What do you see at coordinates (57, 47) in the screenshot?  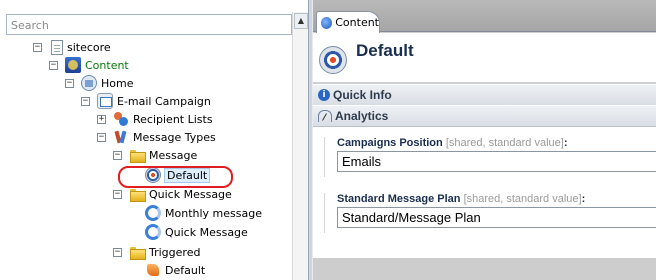 I see `page-icon` at bounding box center [57, 47].